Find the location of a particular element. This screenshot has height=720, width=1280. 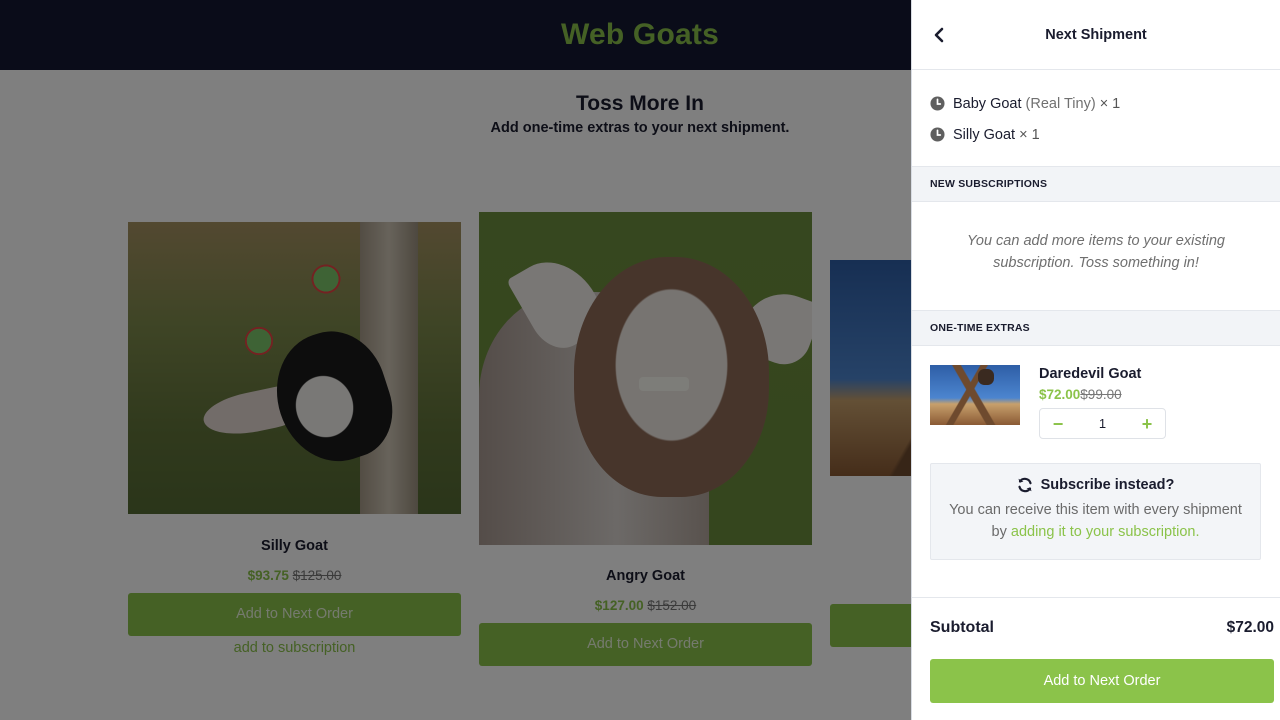

extra-item-info: Daredevil Goat $72.00$99.00 − 1 + is located at coordinates (1102, 402).